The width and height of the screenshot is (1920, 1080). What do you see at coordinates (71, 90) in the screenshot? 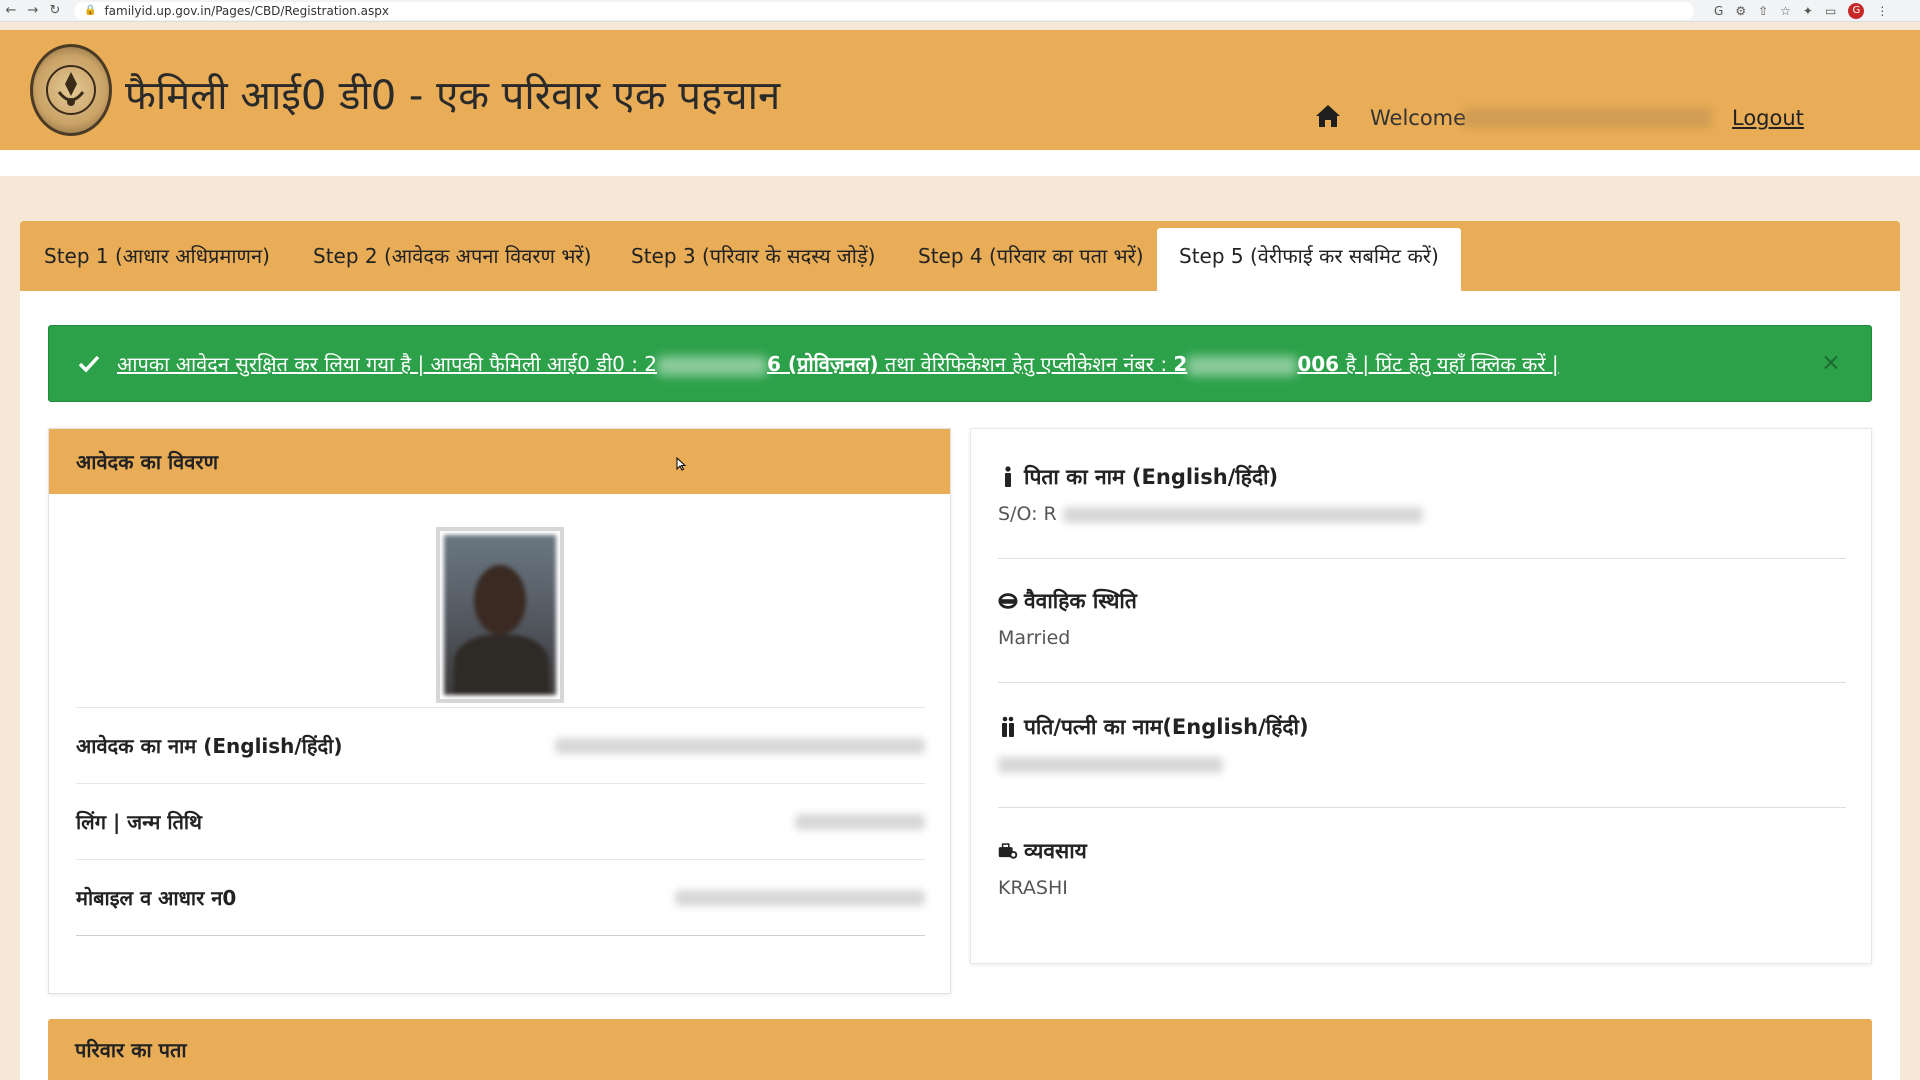
I see `up-government-emblem-logo` at bounding box center [71, 90].